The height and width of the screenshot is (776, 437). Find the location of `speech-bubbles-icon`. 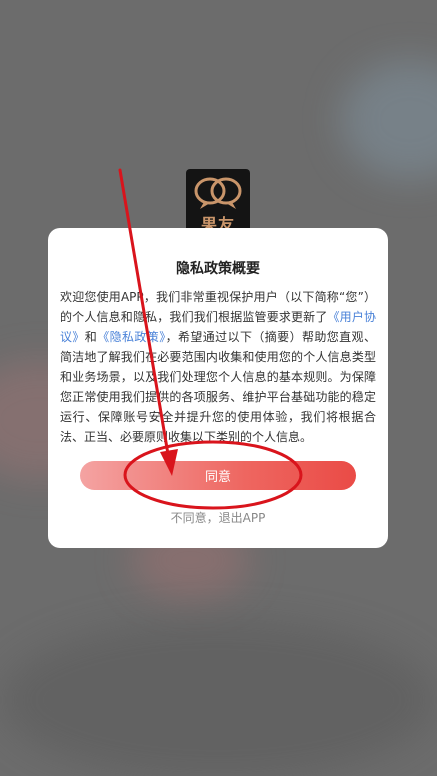

speech-bubbles-icon is located at coordinates (218, 193).